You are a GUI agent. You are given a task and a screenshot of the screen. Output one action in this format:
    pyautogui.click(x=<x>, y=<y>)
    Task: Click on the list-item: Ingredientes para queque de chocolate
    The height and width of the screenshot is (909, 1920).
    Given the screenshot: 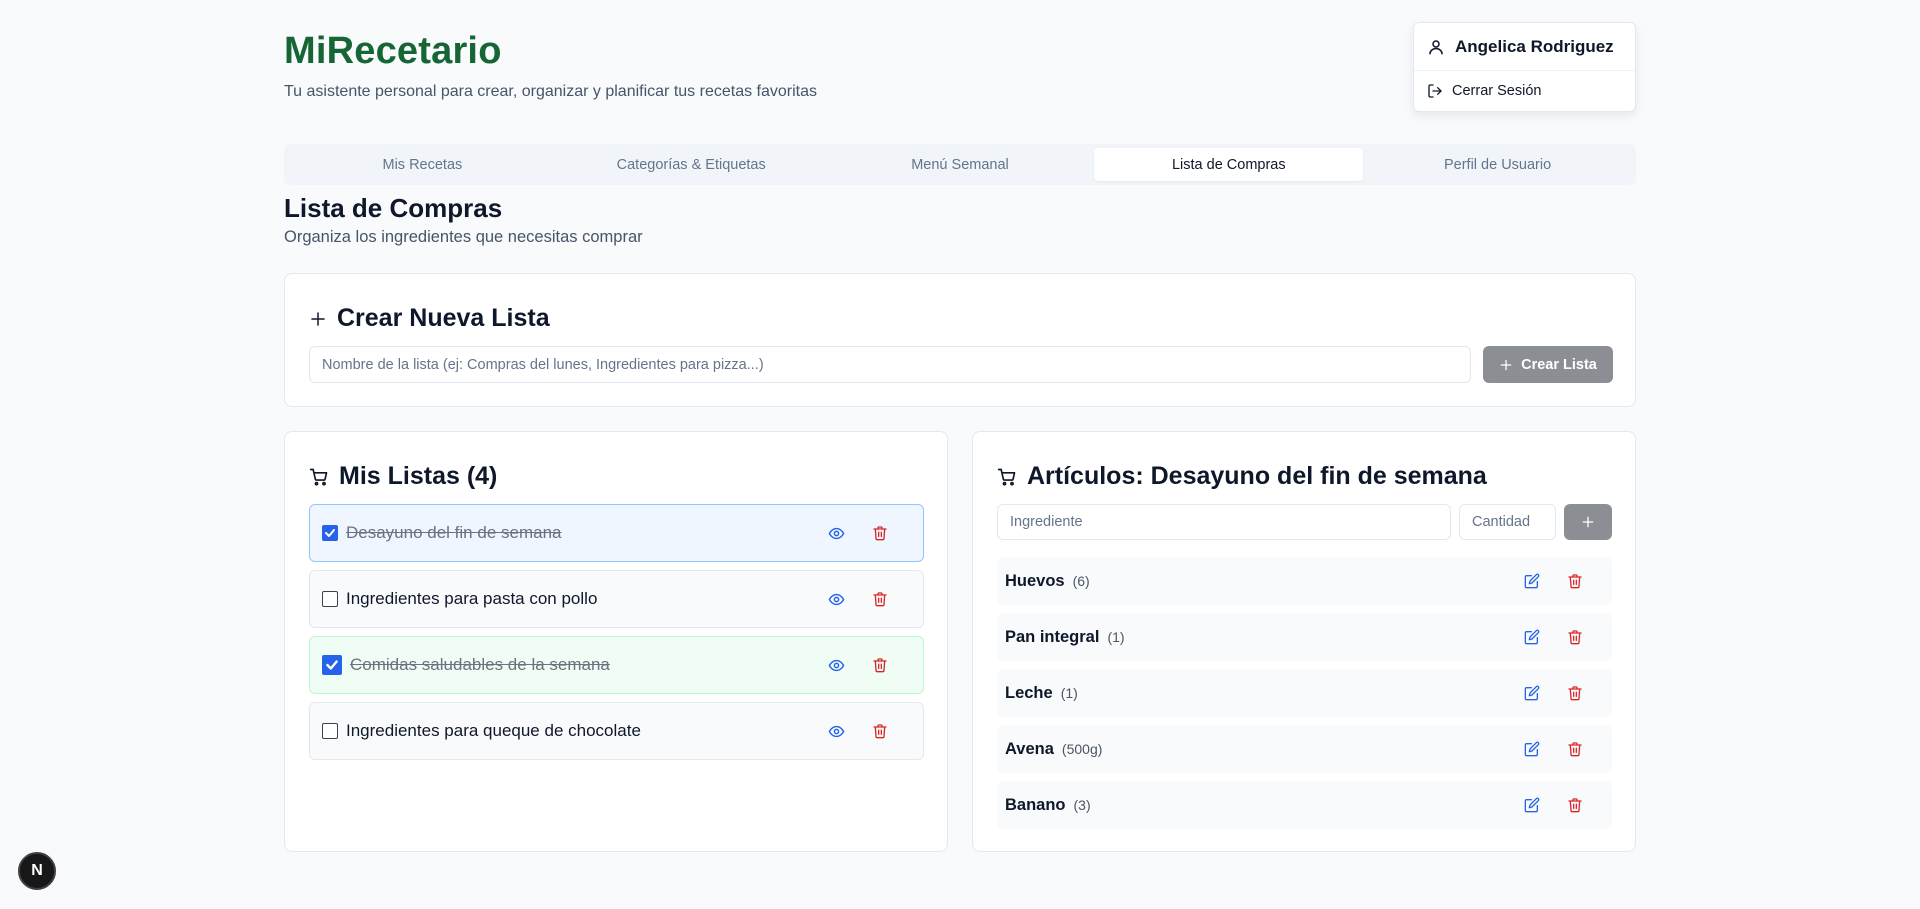 What is the action you would take?
    pyautogui.click(x=616, y=731)
    